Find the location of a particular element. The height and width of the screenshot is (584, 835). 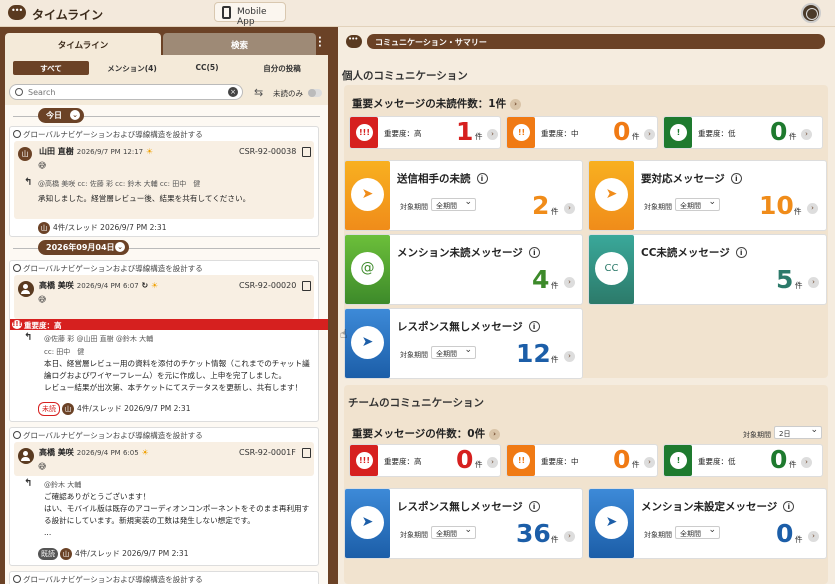

tab-timeline: タイムライン is located at coordinates (83, 44).